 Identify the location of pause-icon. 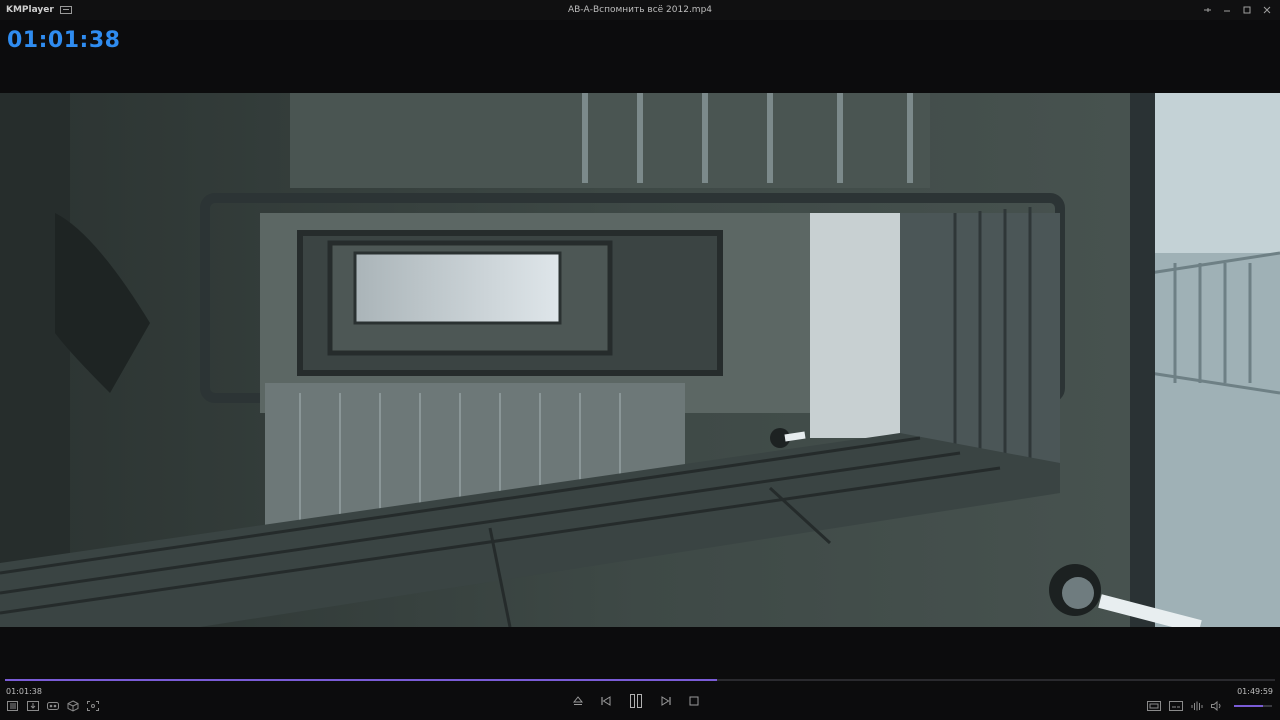
(636, 701).